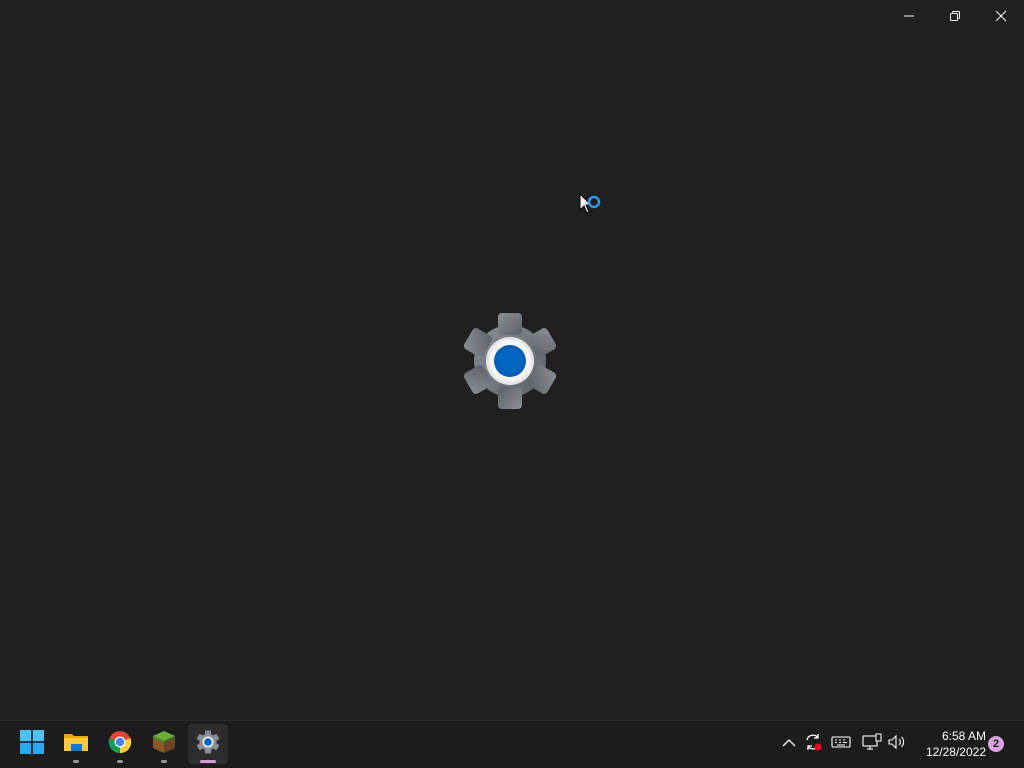 This screenshot has width=1024, height=768. I want to click on network-tray-button, so click(872, 744).